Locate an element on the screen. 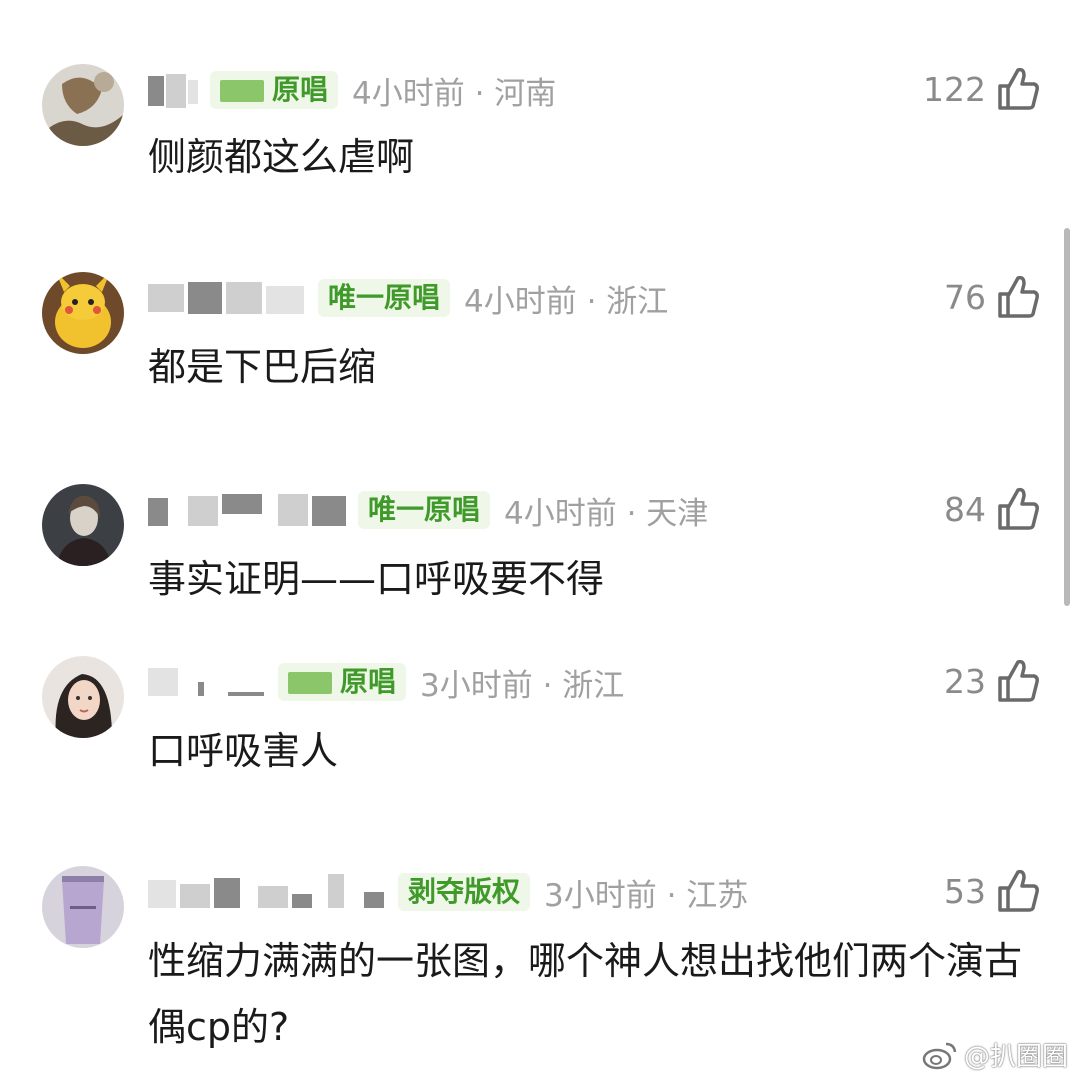 This screenshot has width=1080, height=1085. like-count: 76 is located at coordinates (965, 297).